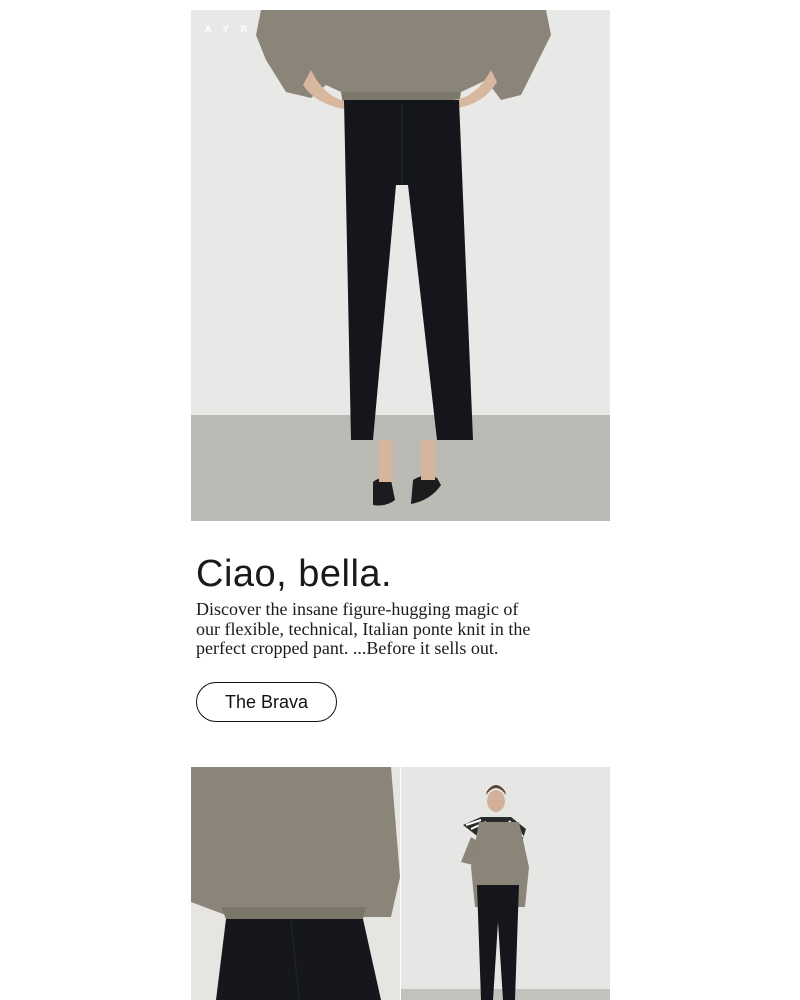  I want to click on full-look-photo, so click(505, 883).